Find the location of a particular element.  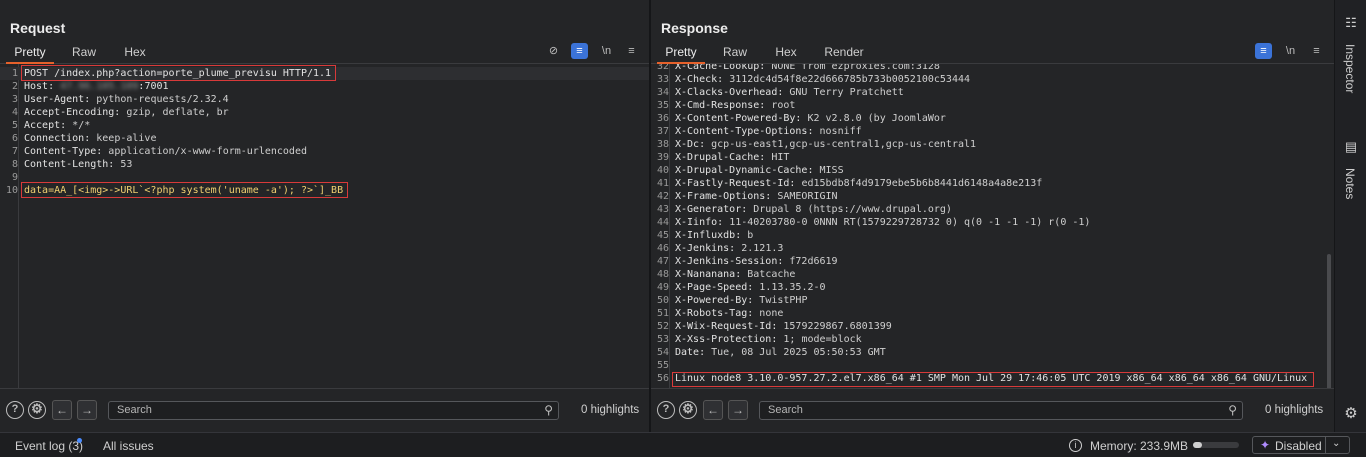

header-key: X-Dc: is located at coordinates (690, 144).